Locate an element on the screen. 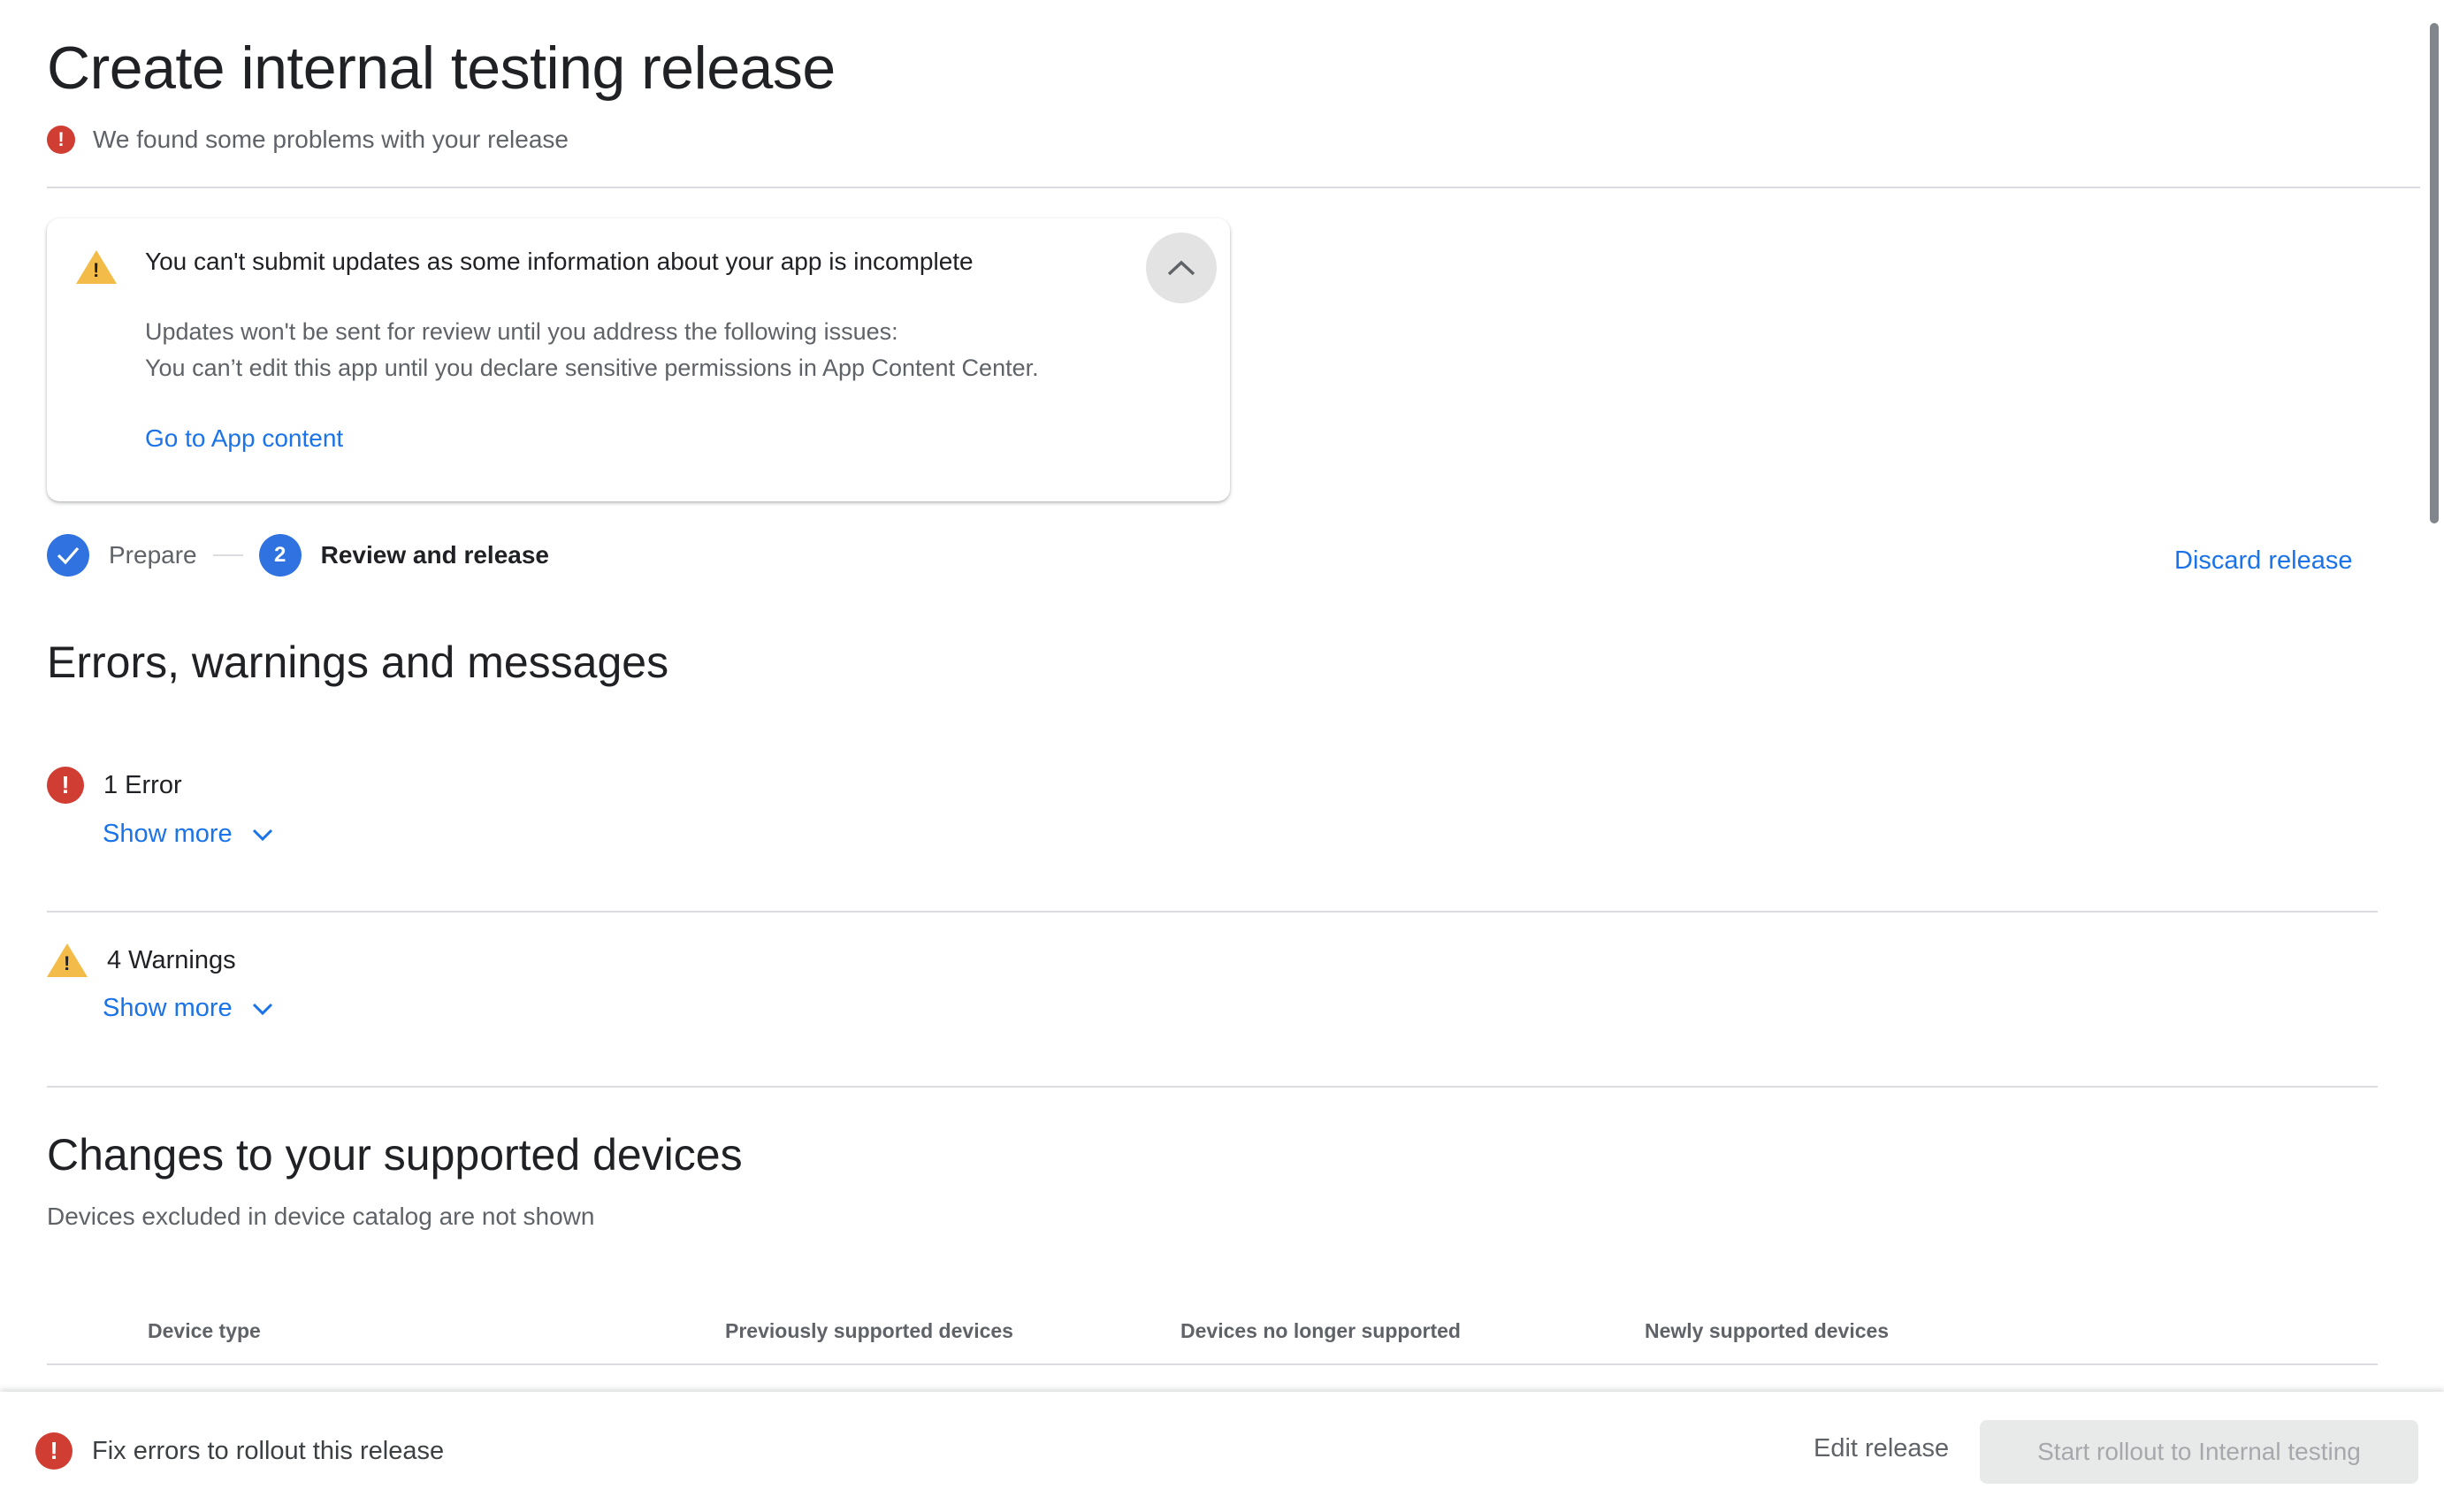 This screenshot has height=1512, width=2444. error-count: 1 Error is located at coordinates (142, 784).